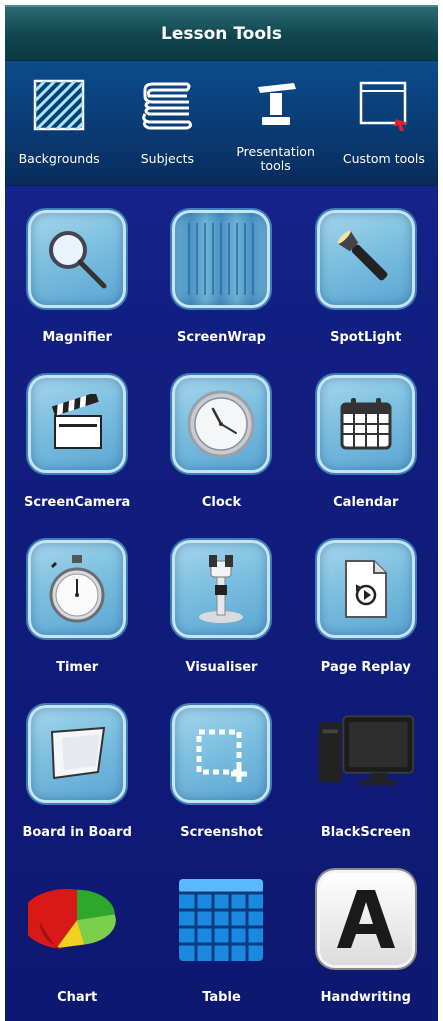  I want to click on clock-label: Clock, so click(221, 502).